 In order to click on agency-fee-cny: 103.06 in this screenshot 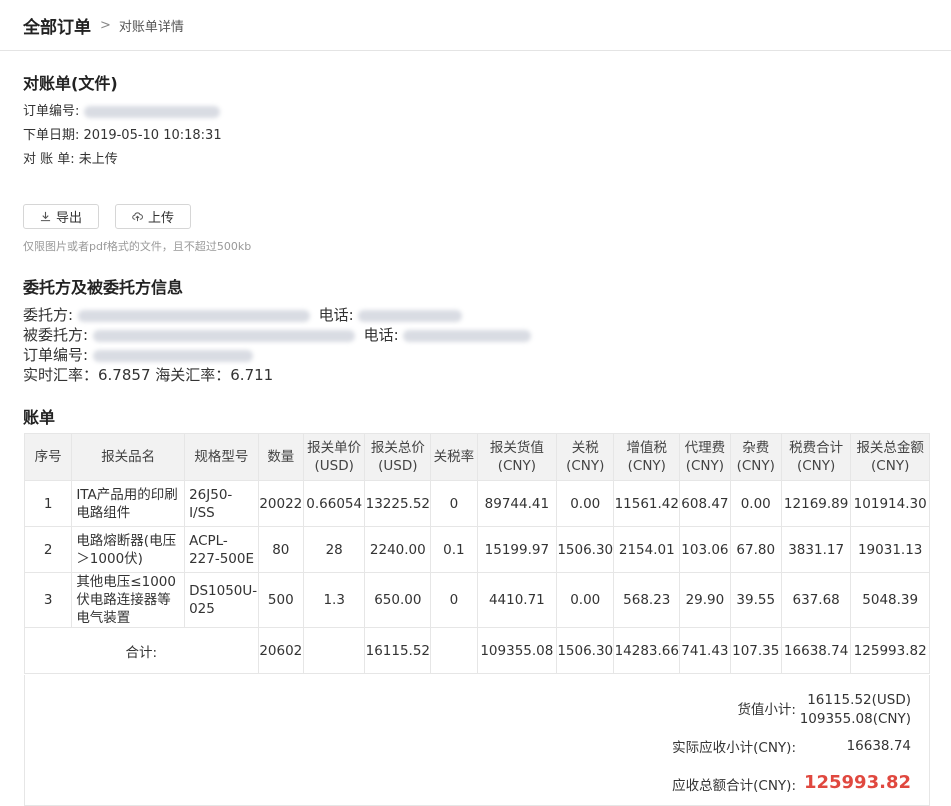, I will do `click(705, 549)`.